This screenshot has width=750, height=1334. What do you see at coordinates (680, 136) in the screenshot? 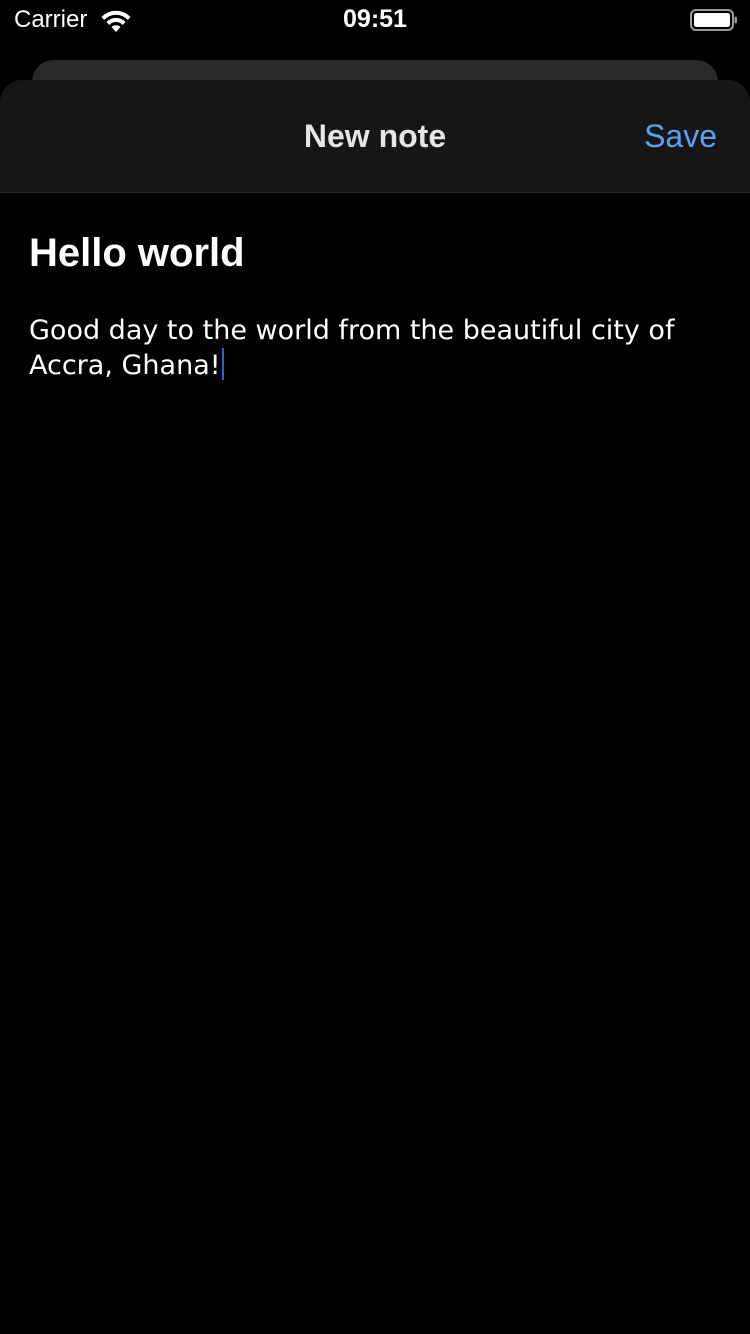
I see `save-button: Save` at bounding box center [680, 136].